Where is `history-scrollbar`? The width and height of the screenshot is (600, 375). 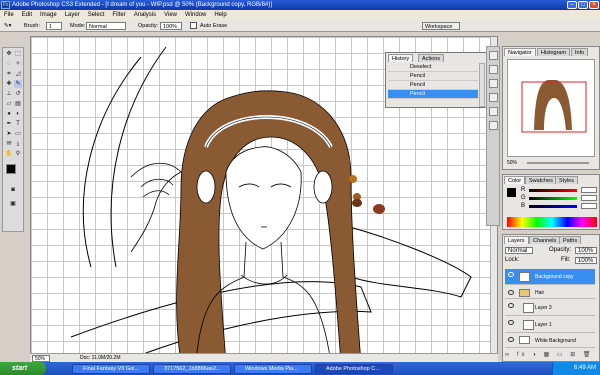 history-scrollbar is located at coordinates (482, 85).